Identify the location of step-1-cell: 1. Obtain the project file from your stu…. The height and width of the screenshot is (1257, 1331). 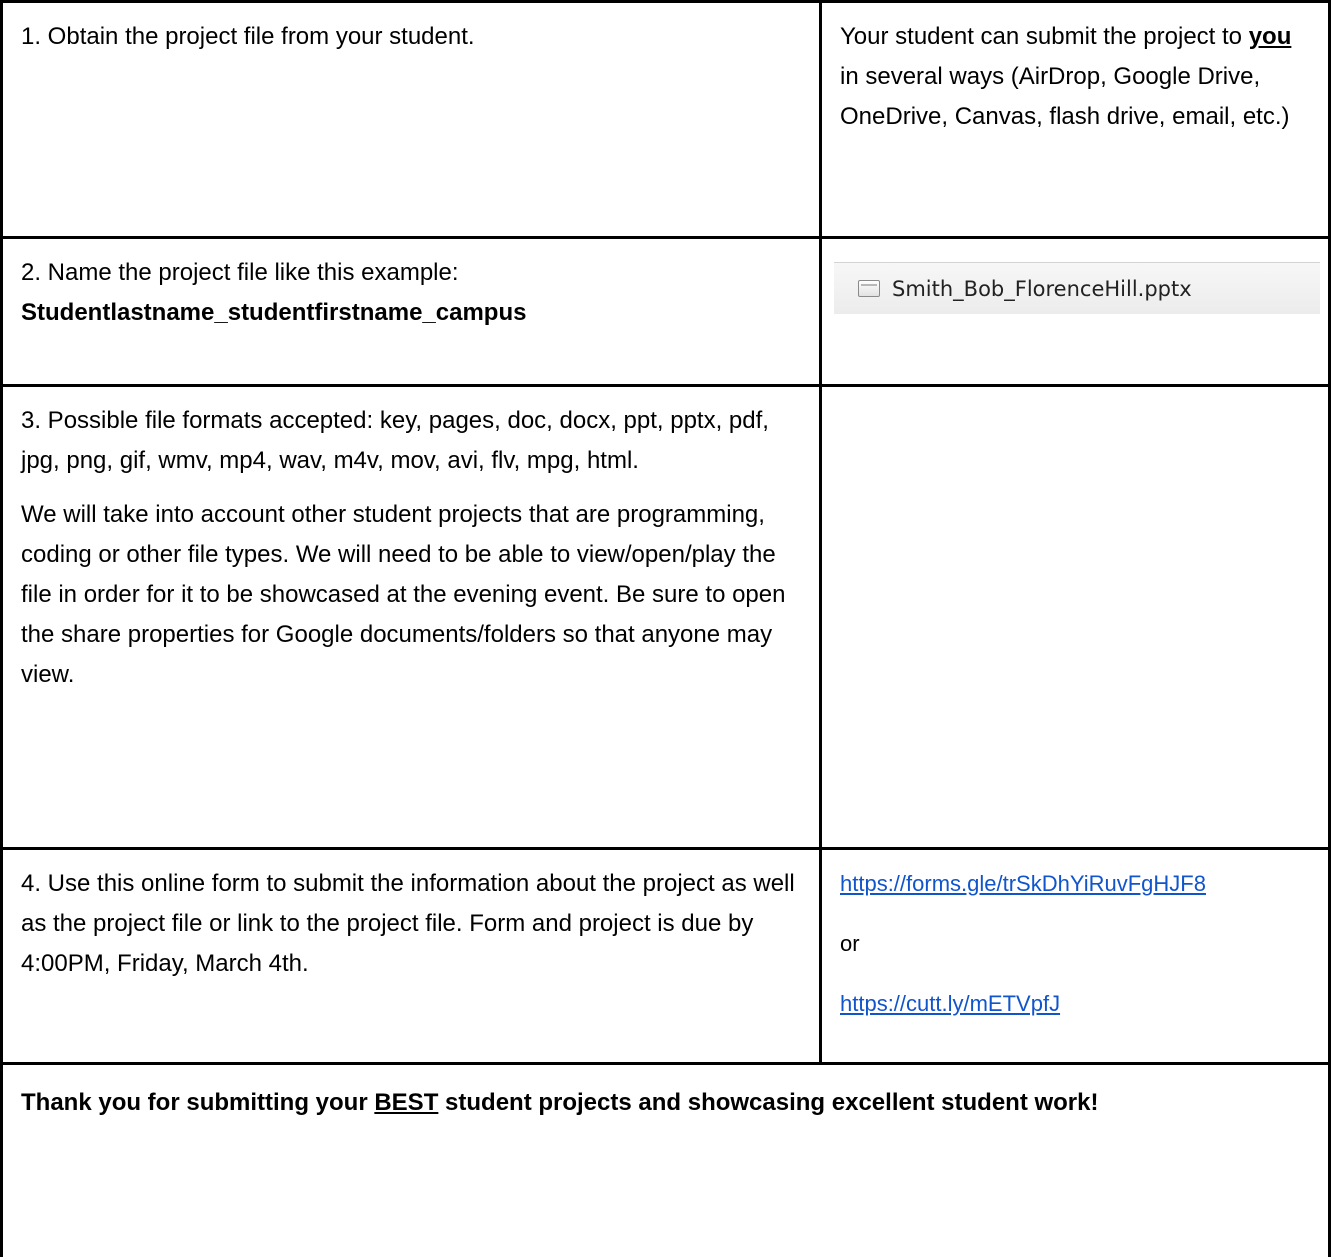
(411, 119).